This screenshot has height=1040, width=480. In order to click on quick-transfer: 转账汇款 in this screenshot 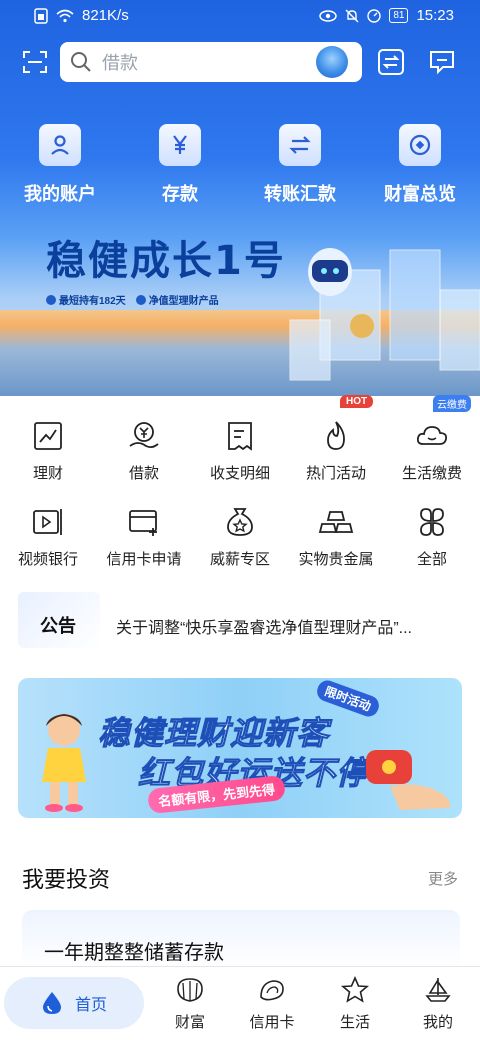, I will do `click(300, 165)`.